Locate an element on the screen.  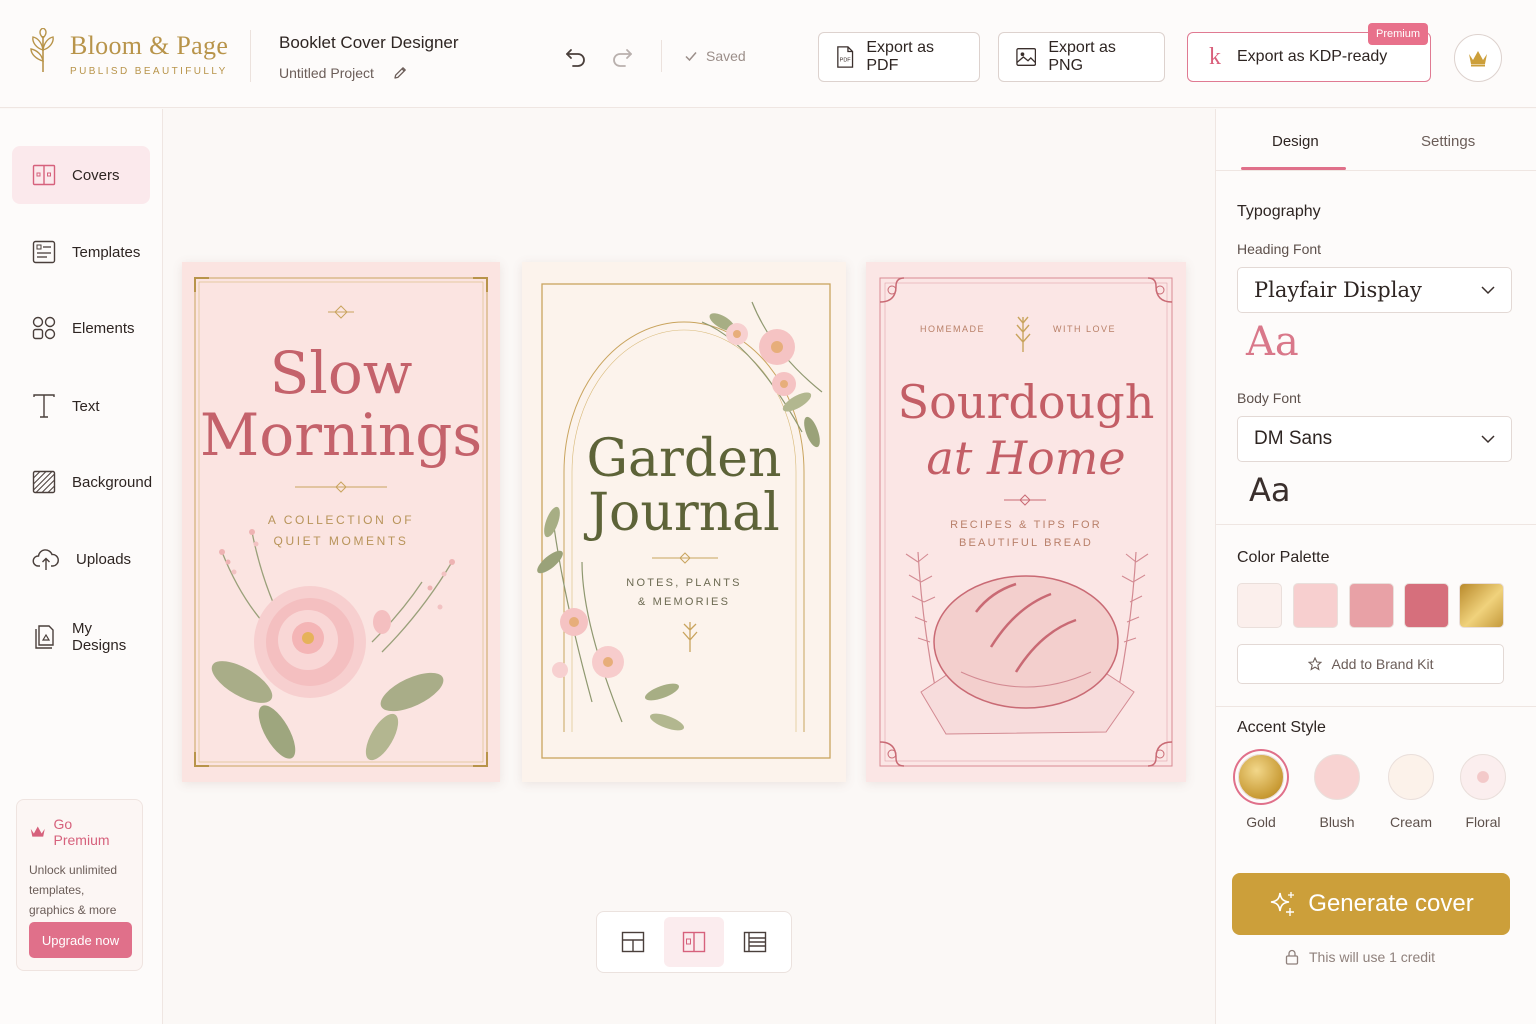
export-png-button: Export as PNG is located at coordinates (1081, 57).